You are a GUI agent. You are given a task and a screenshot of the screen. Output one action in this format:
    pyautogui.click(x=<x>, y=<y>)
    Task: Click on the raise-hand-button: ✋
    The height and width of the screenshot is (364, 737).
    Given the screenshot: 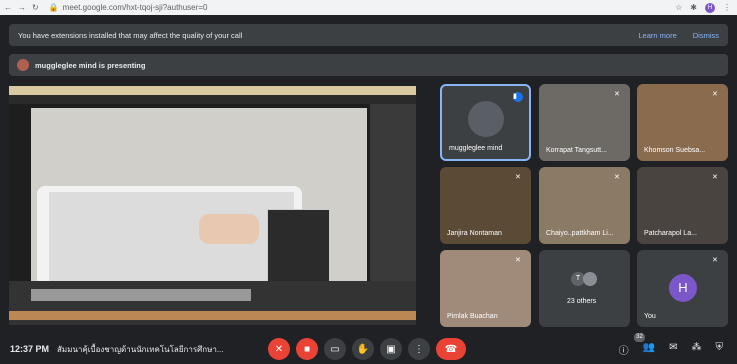 What is the action you would take?
    pyautogui.click(x=363, y=349)
    